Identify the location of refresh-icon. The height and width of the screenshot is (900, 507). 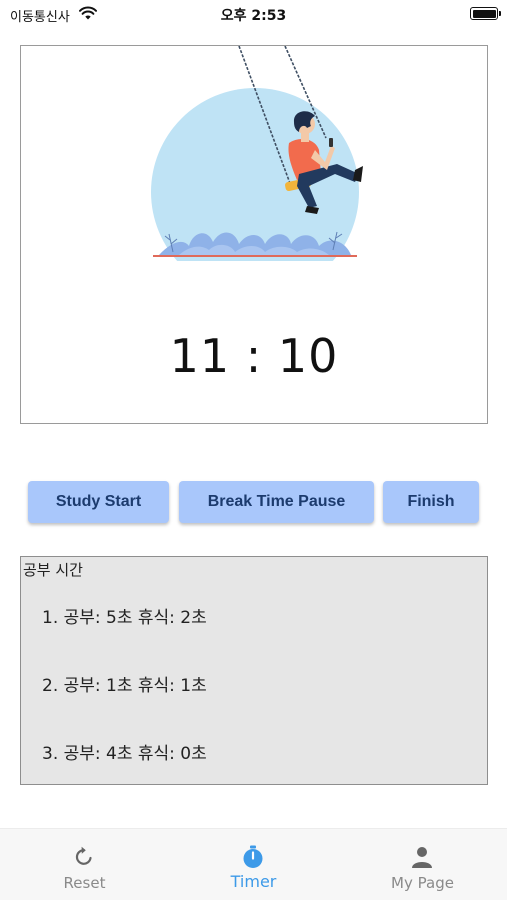
(83, 855).